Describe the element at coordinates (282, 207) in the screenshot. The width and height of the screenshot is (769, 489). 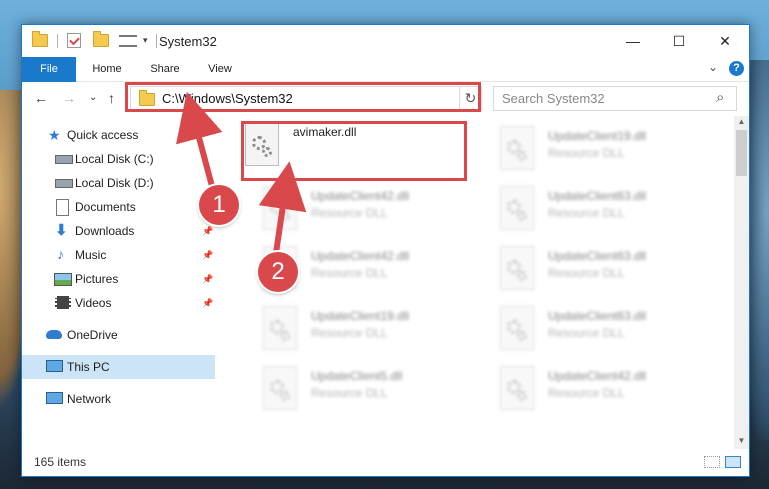
I see `arrow-to-file` at that location.